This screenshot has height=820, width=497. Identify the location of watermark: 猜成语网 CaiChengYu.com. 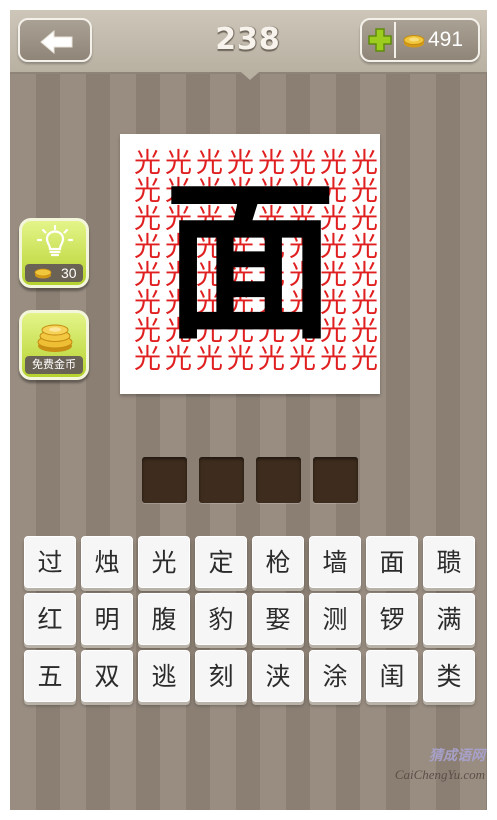
(417, 772).